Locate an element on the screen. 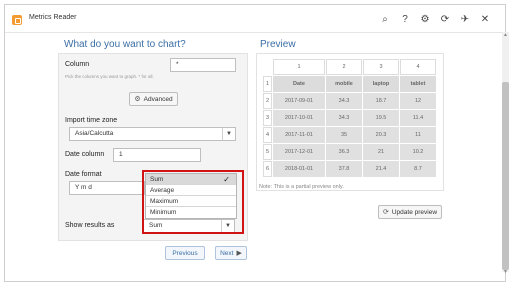 This screenshot has width=512, height=288. table-row: 4 2017-11-01 35 20.3 11 is located at coordinates (349, 135).